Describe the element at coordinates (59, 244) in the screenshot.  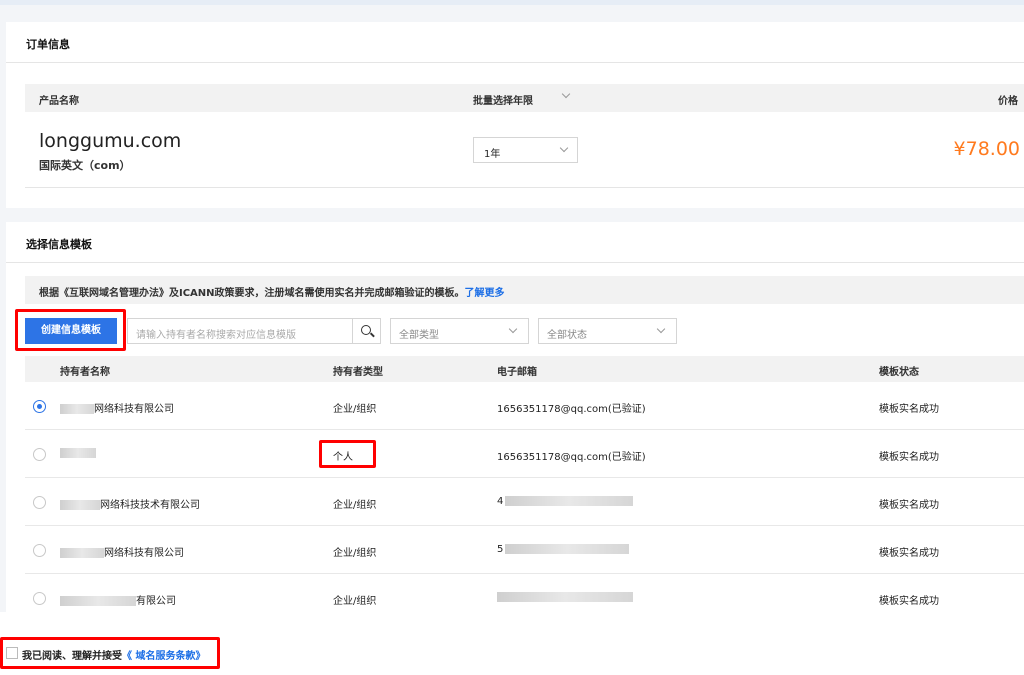
I see `template-title: 选择信息模板` at that location.